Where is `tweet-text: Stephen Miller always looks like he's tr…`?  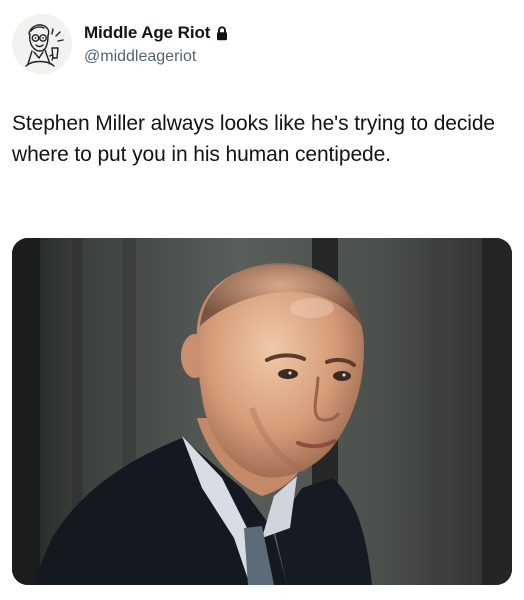
tweet-text: Stephen Miller always looks like he's tr… is located at coordinates (254, 139).